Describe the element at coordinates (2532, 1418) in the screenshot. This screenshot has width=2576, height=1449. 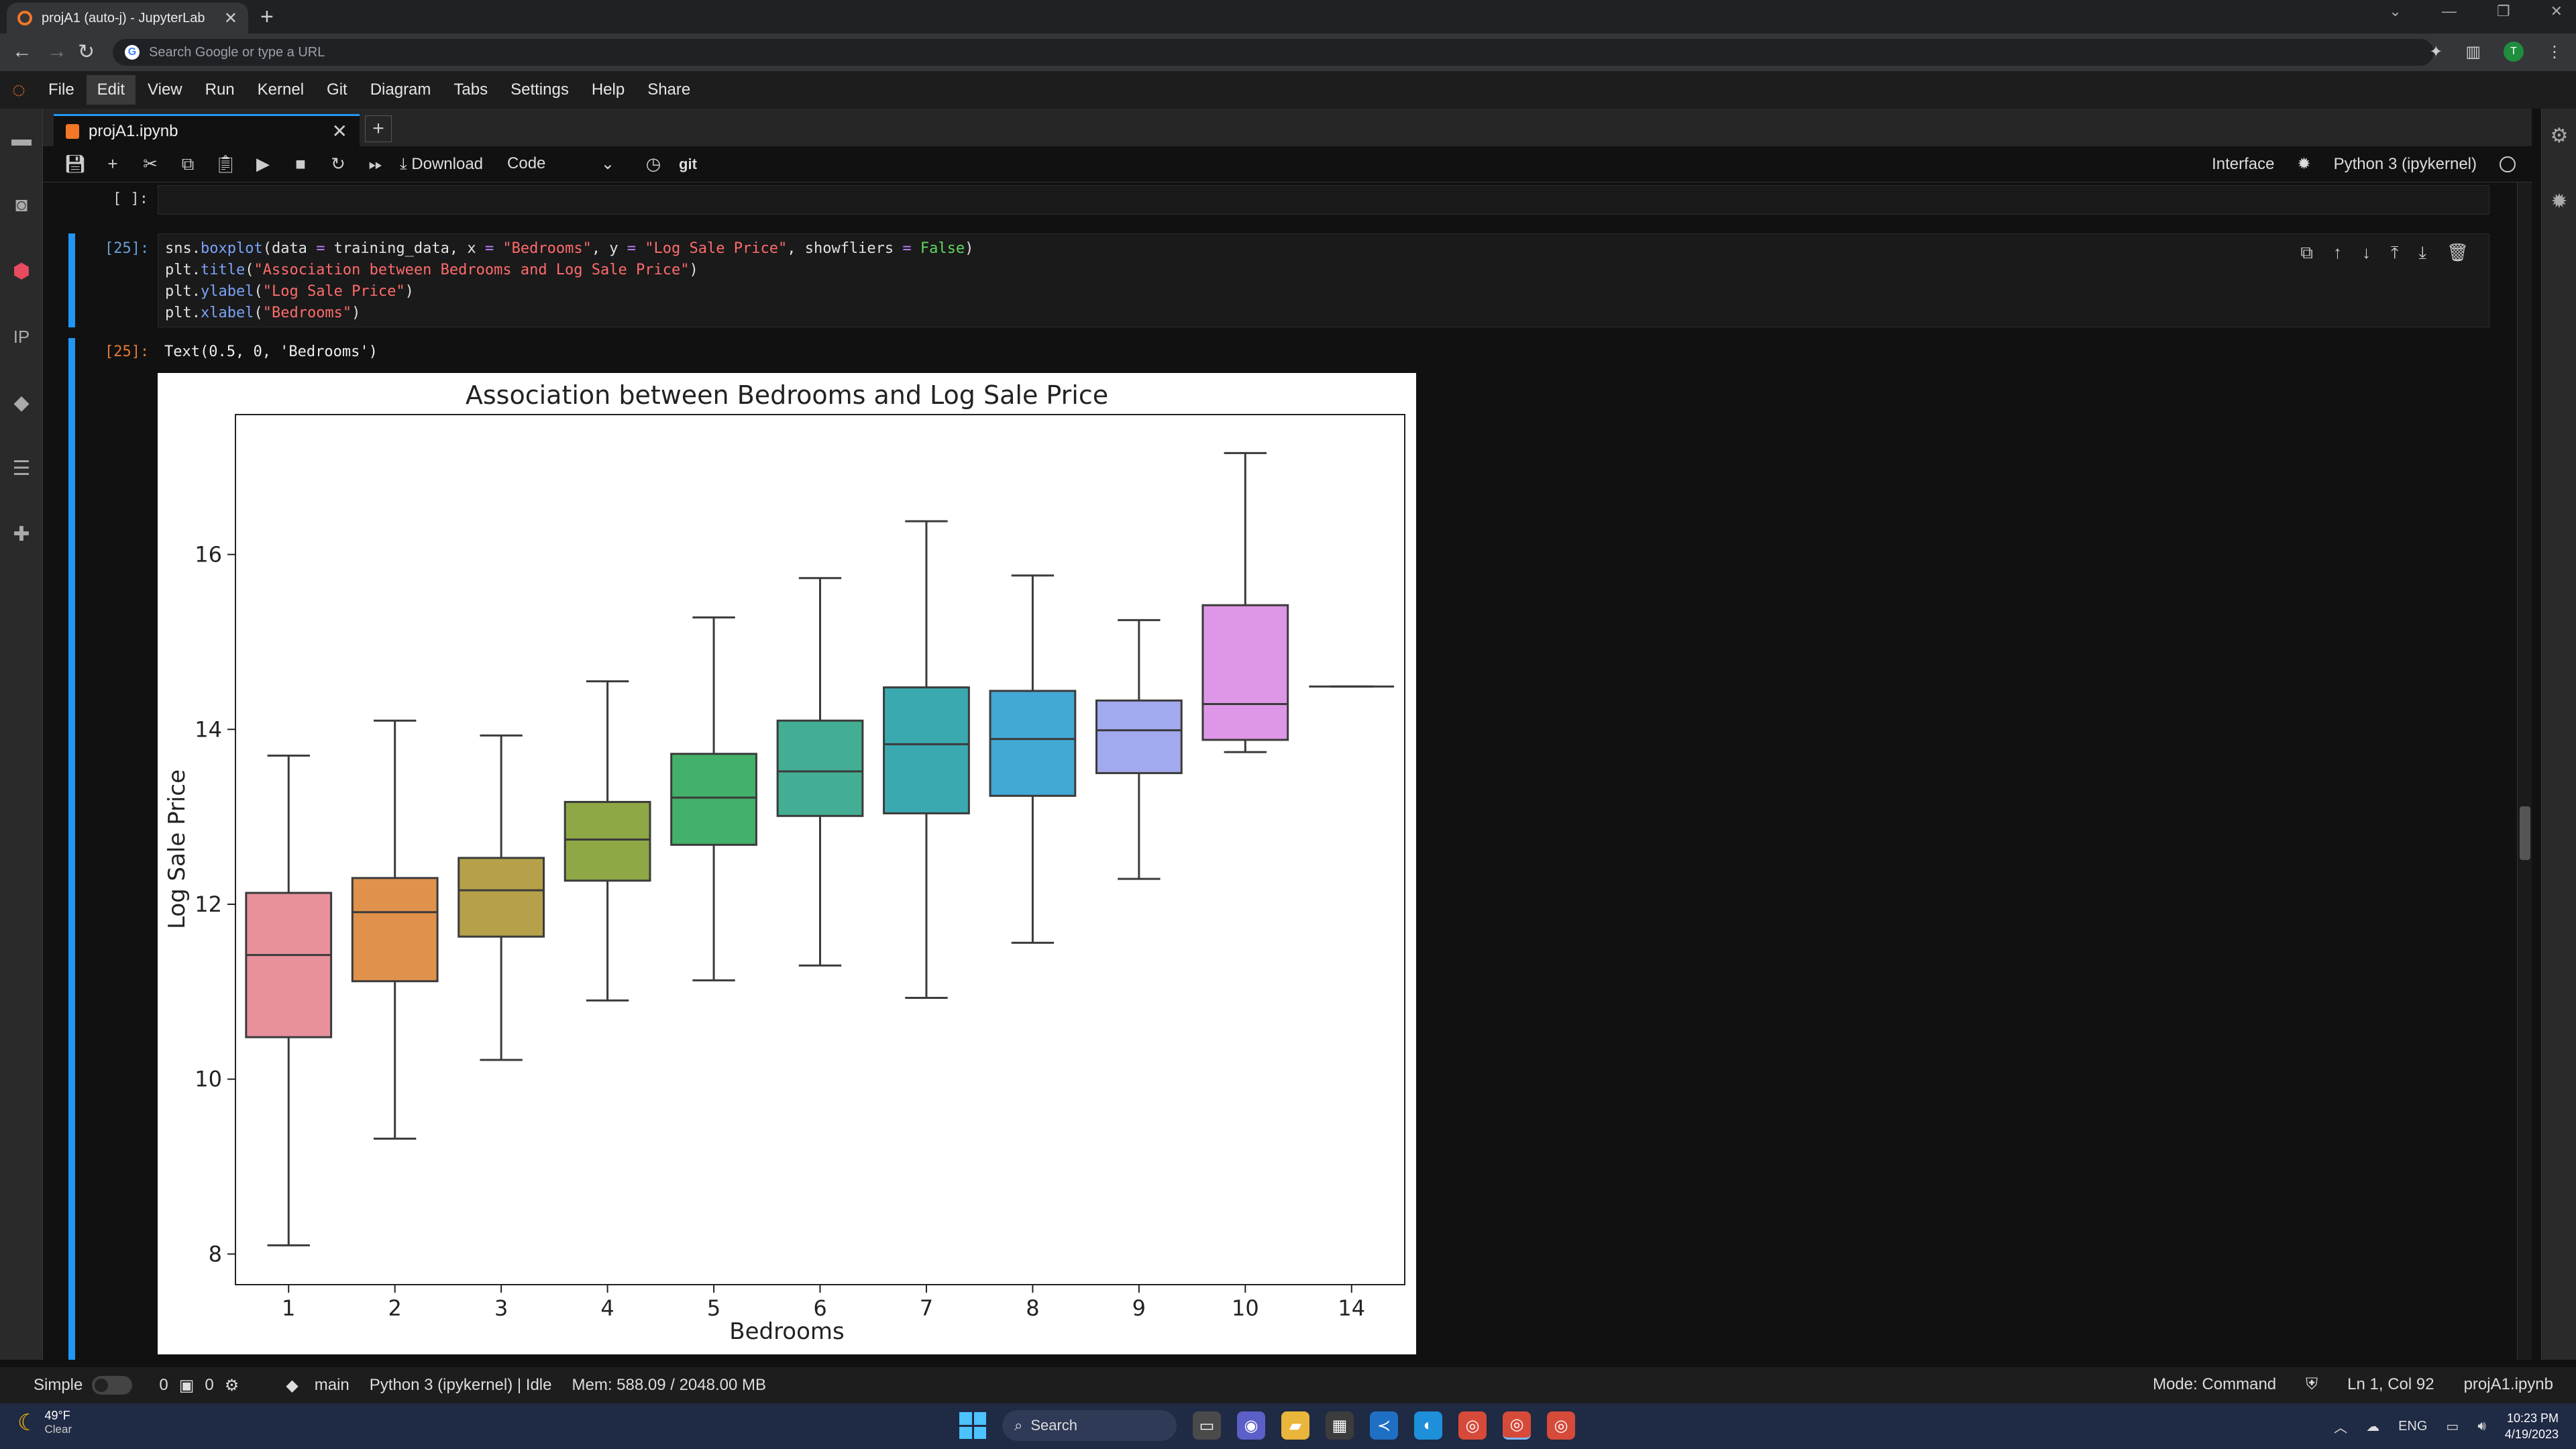
I see `clock-time: 10:23 PM` at that location.